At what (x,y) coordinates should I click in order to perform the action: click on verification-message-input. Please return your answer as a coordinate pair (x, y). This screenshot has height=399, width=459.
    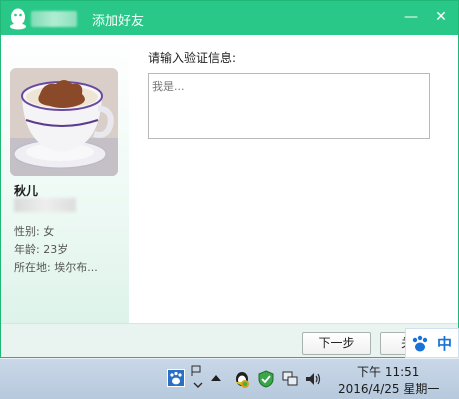
    Looking at the image, I should click on (289, 106).